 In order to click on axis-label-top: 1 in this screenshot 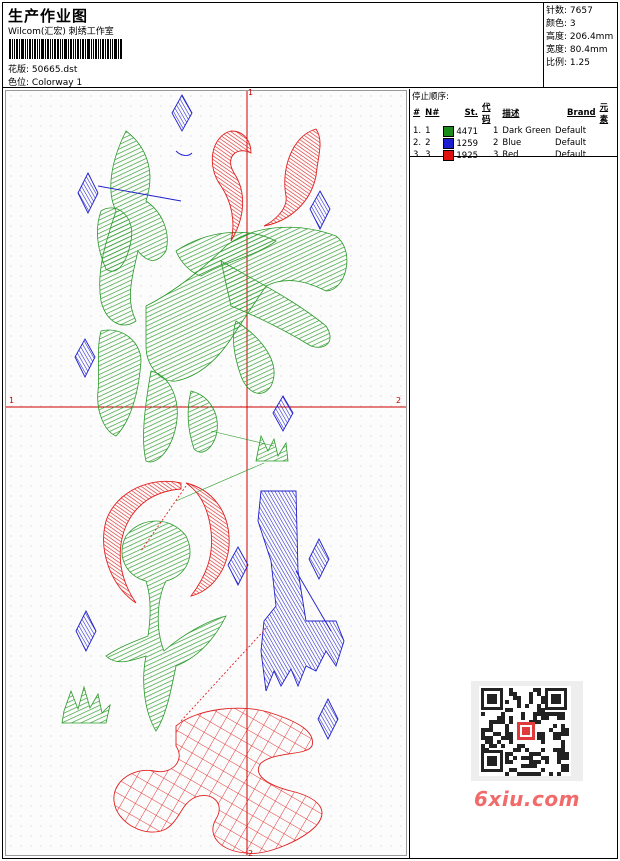, I will do `click(251, 92)`.